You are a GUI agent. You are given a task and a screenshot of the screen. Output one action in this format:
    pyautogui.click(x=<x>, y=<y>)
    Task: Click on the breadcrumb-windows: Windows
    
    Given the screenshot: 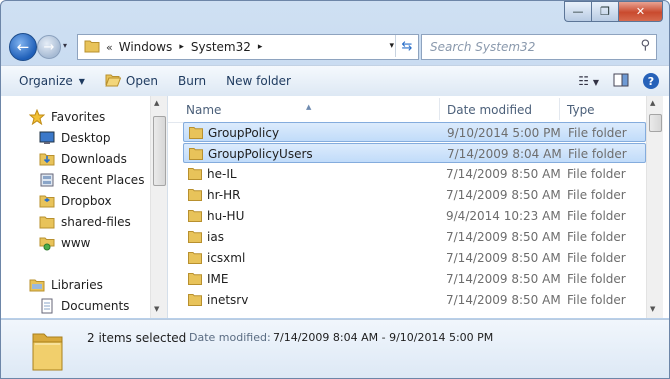 What is the action you would take?
    pyautogui.click(x=146, y=47)
    